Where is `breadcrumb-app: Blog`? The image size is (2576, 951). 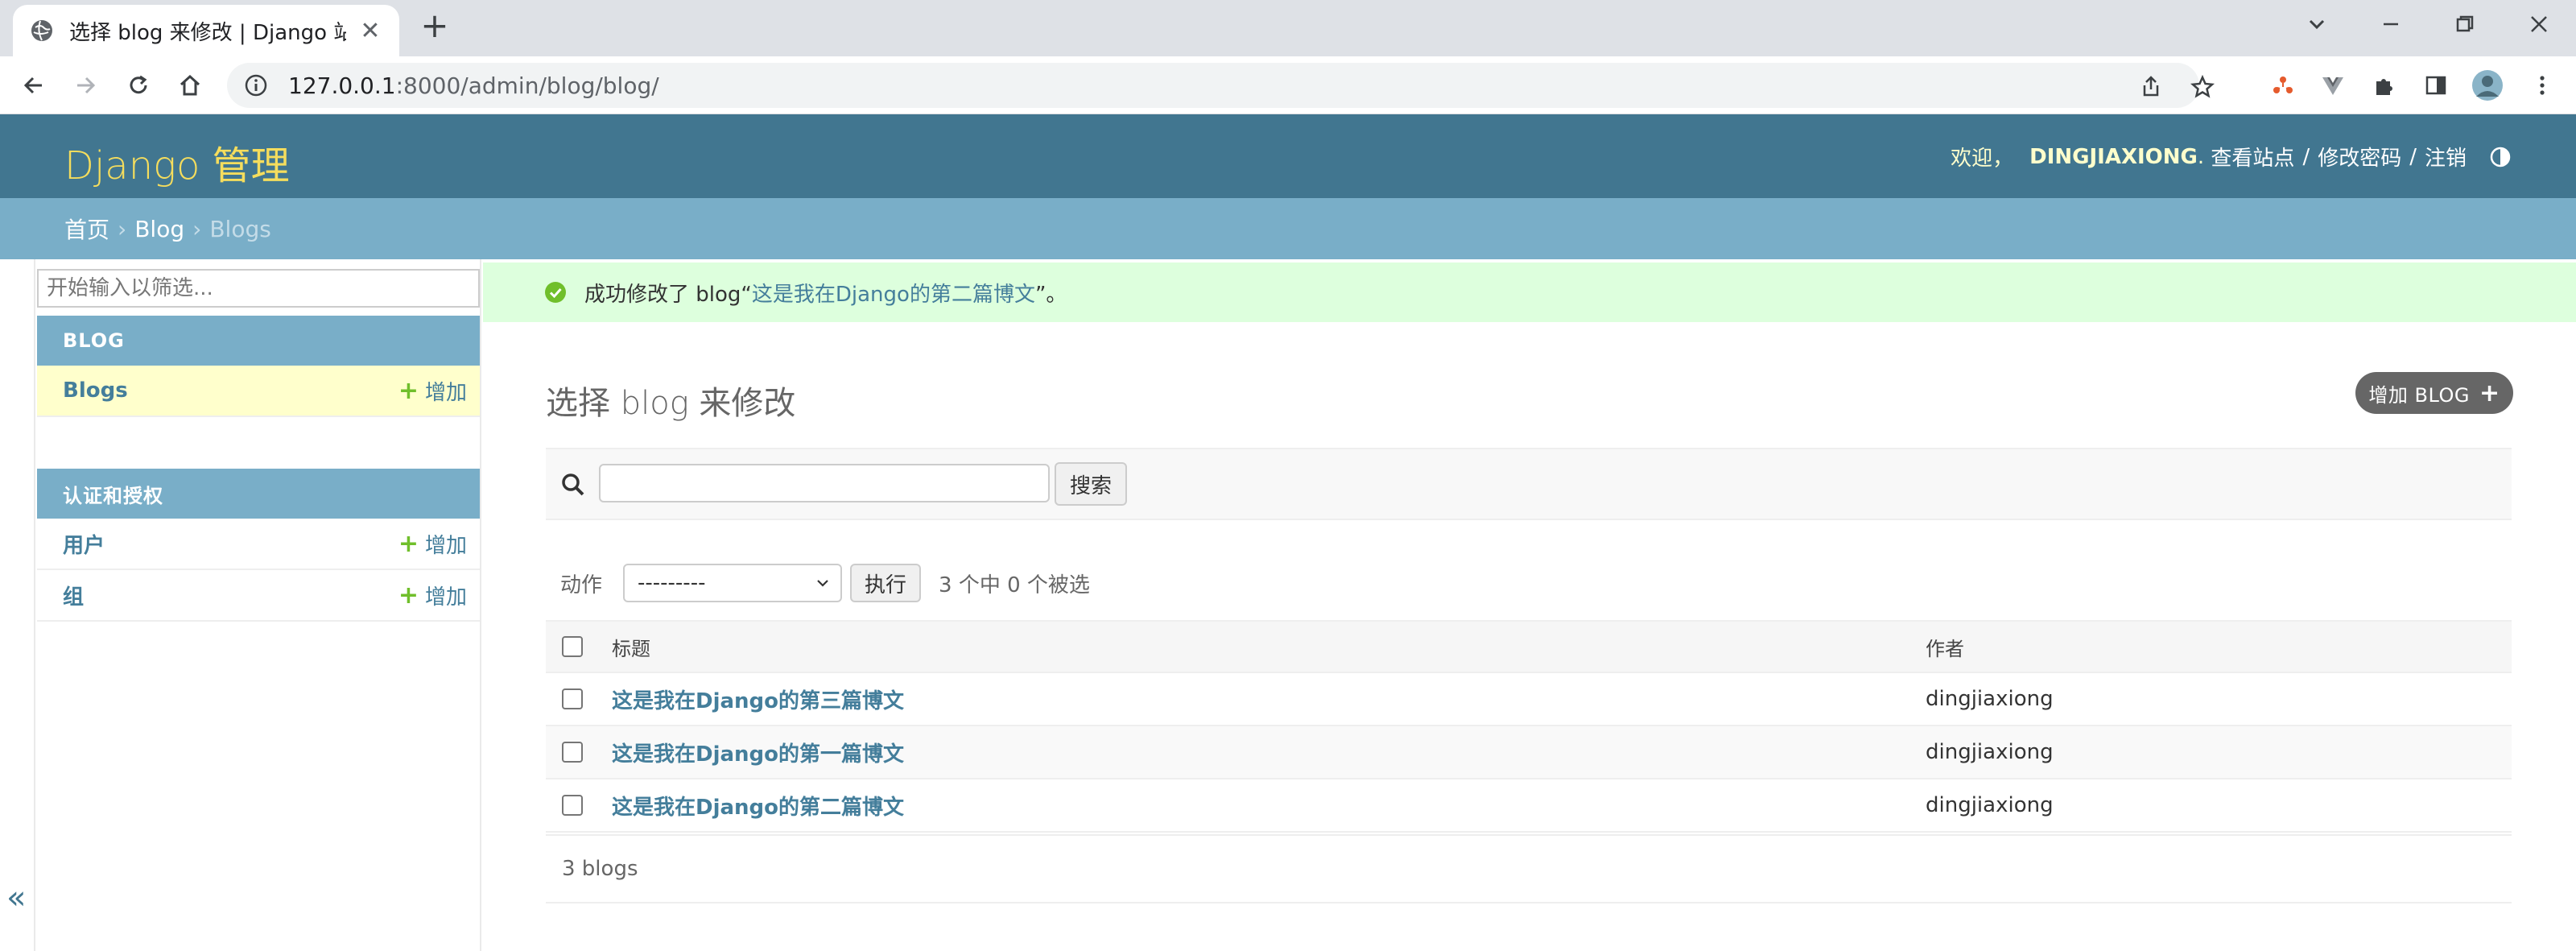 breadcrumb-app: Blog is located at coordinates (159, 229).